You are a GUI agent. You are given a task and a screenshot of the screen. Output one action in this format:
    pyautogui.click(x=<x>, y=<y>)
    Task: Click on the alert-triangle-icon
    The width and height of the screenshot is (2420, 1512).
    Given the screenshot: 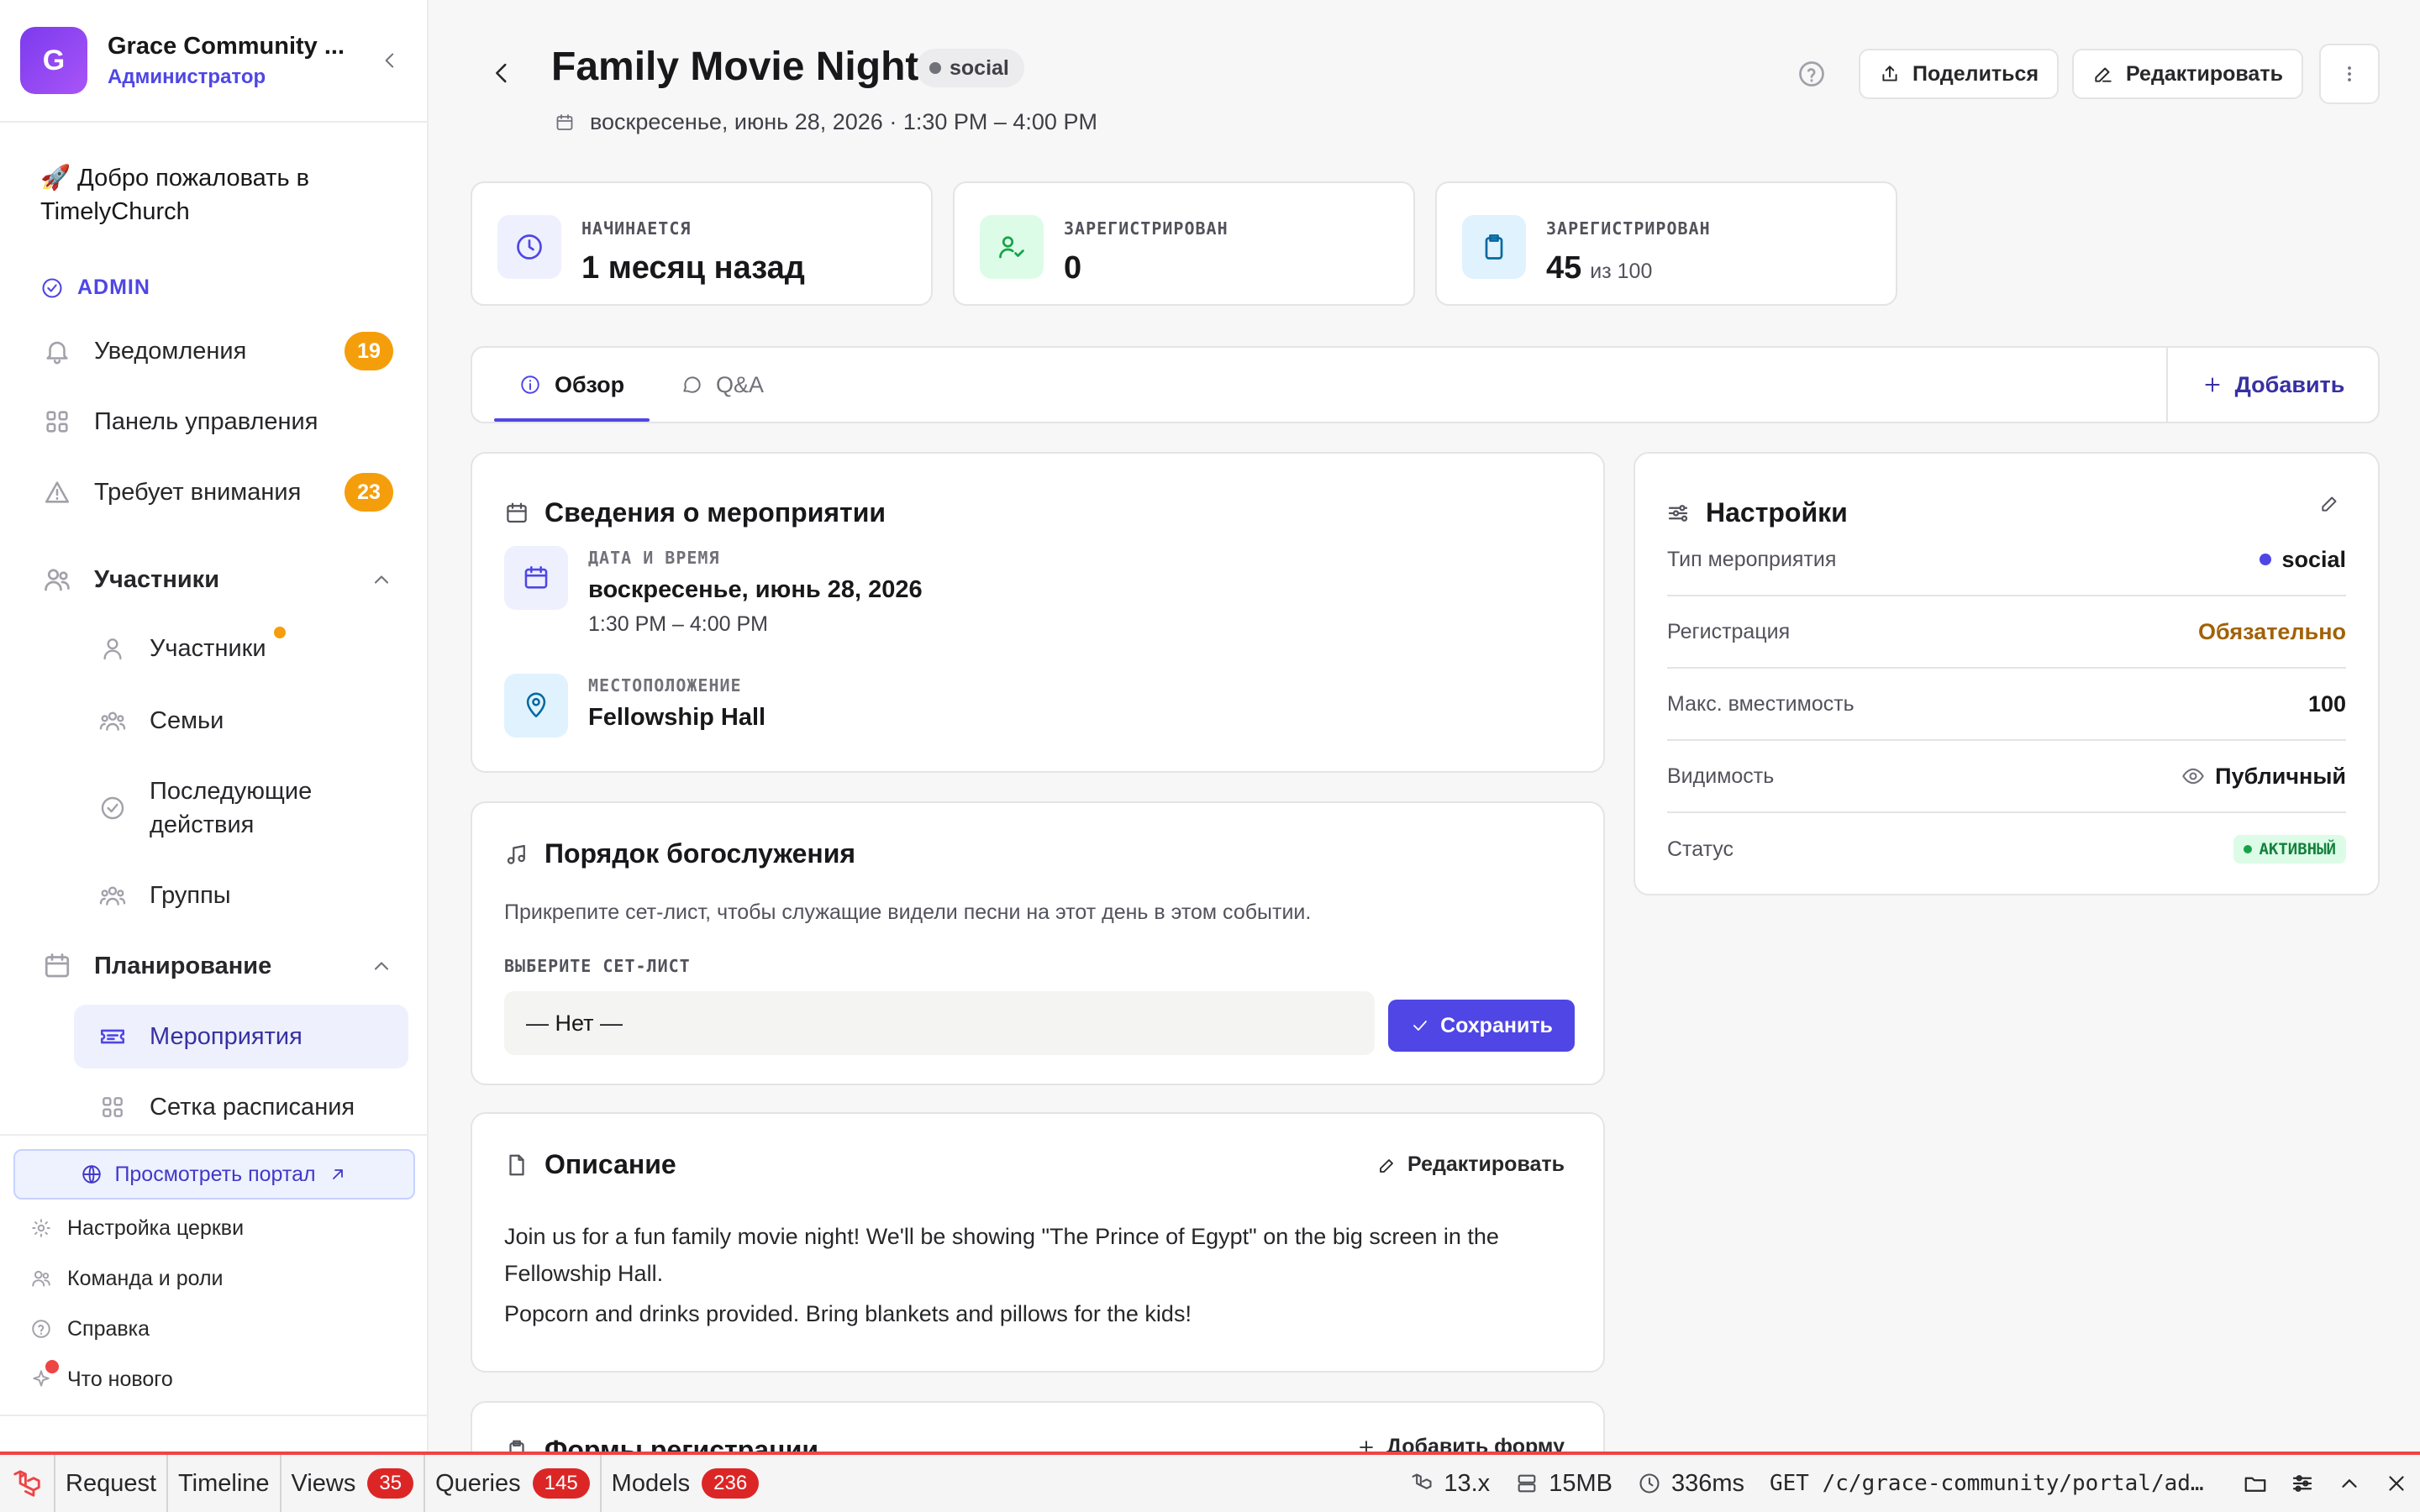 What is the action you would take?
    pyautogui.click(x=57, y=492)
    